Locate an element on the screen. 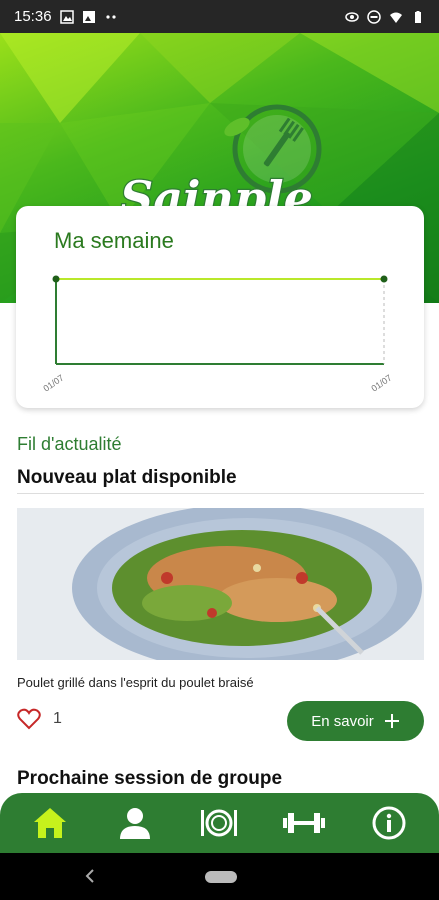  nav-workout is located at coordinates (304, 823).